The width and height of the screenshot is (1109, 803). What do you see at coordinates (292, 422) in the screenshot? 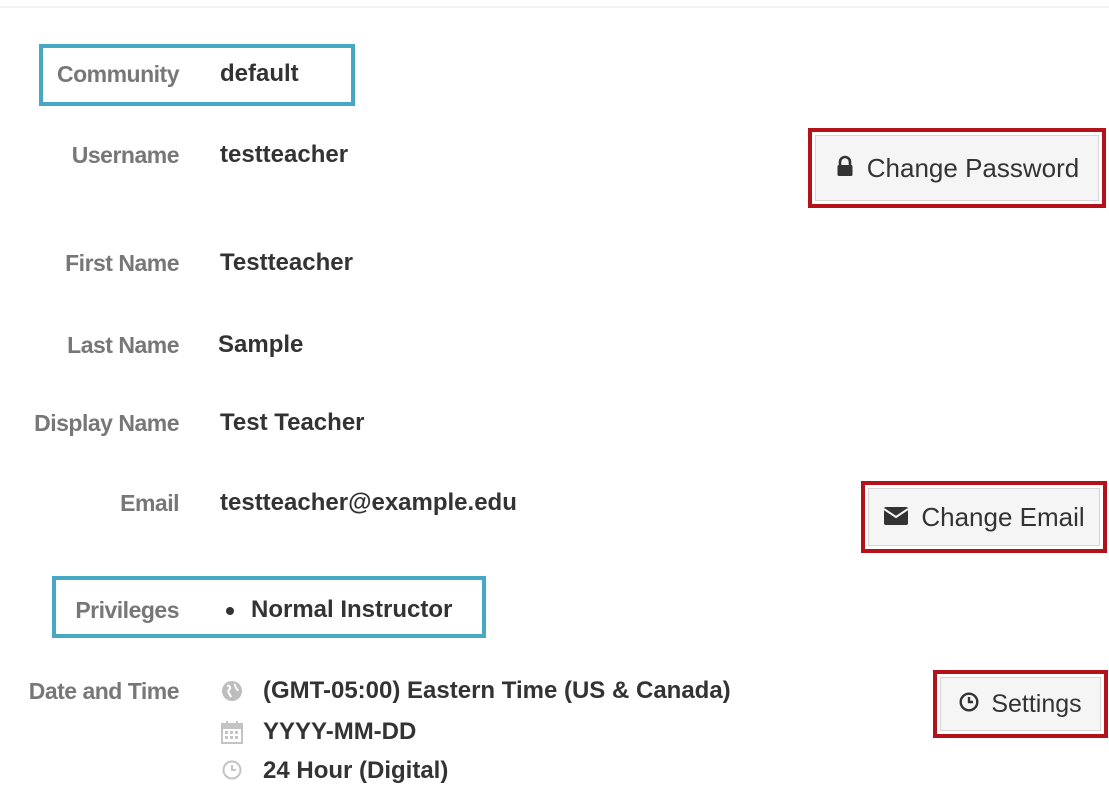
I see `display-name-value: Test Teacher` at bounding box center [292, 422].